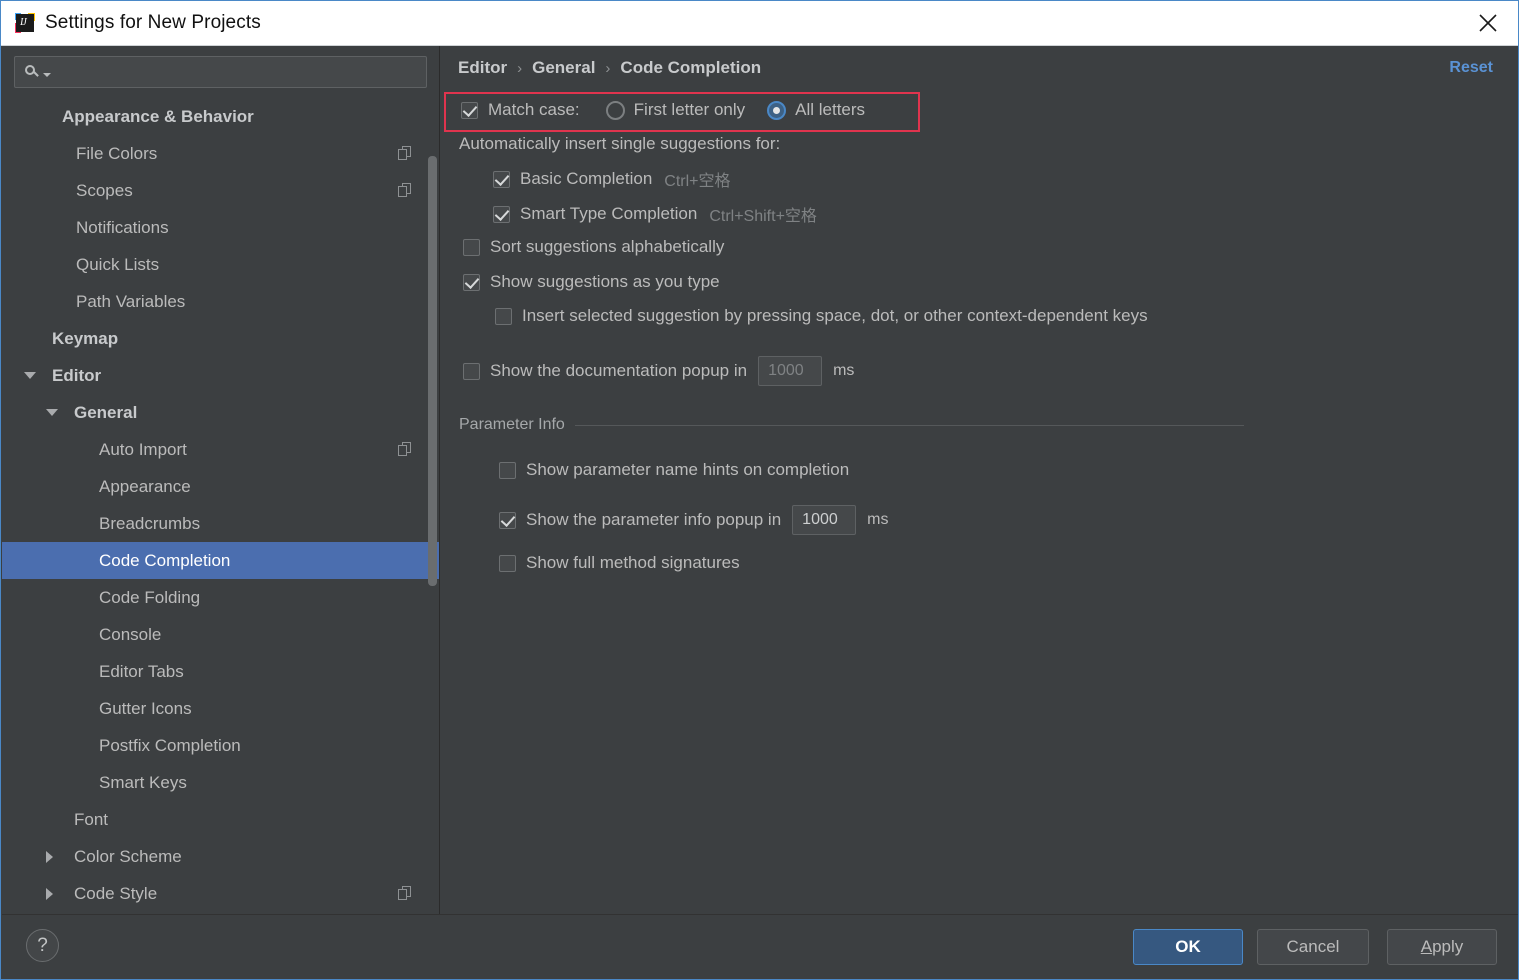 The height and width of the screenshot is (980, 1519). I want to click on sidebar-item-editor: Editor, so click(220, 375).